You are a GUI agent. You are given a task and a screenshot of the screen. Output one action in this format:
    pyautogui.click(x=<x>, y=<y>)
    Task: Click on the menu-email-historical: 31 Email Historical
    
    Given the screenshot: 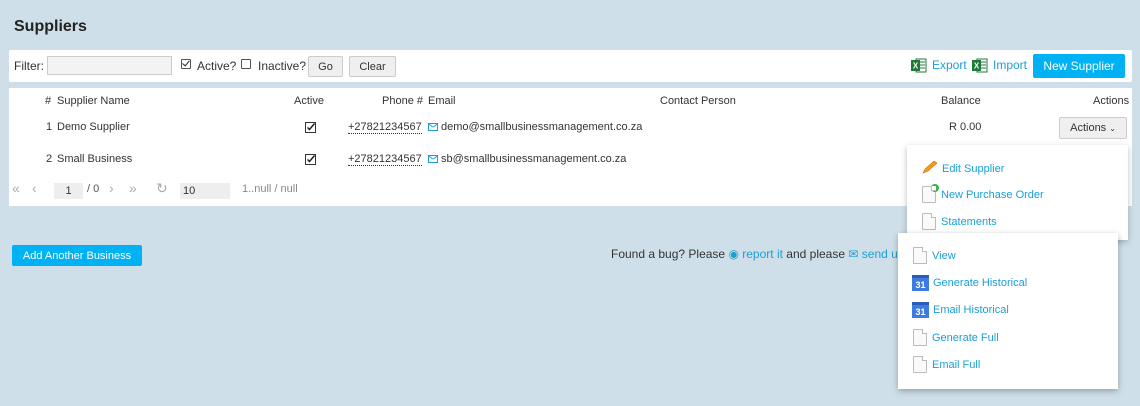 What is the action you would take?
    pyautogui.click(x=960, y=310)
    